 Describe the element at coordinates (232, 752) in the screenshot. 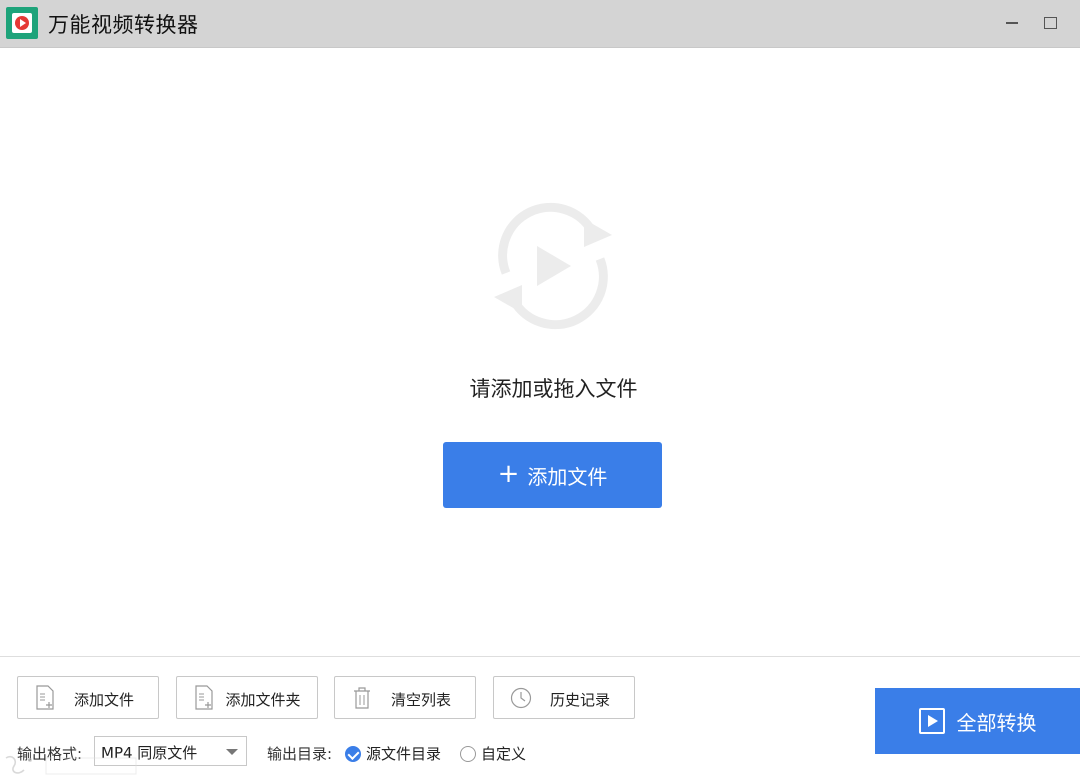

I see `chevron-down-icon` at that location.